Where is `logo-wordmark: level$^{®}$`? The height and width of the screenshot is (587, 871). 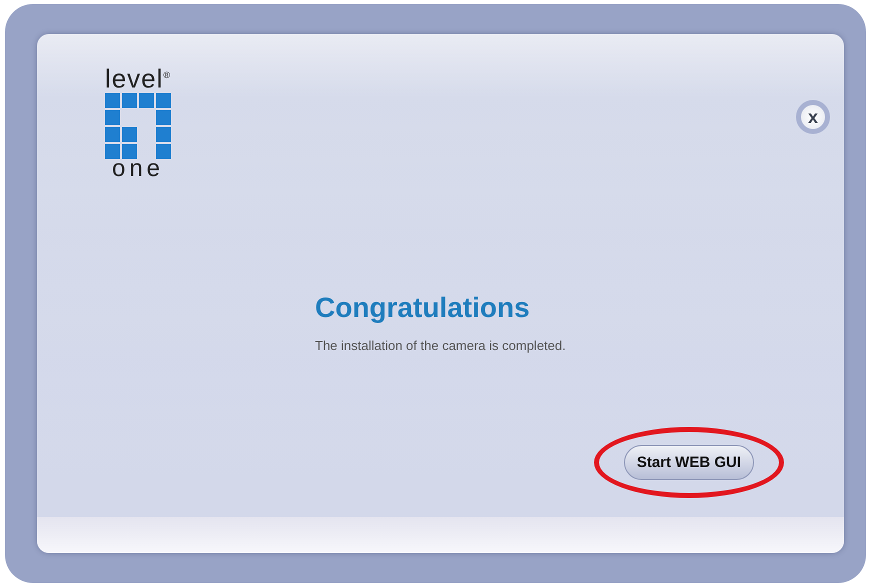
logo-wordmark: level$^{®}$ is located at coordinates (138, 77).